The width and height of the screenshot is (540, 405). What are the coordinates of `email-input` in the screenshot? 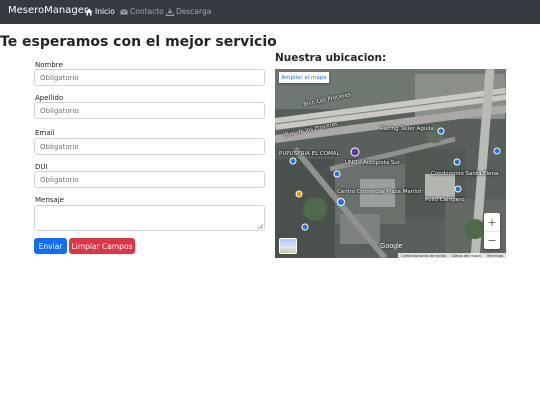 It's located at (149, 146).